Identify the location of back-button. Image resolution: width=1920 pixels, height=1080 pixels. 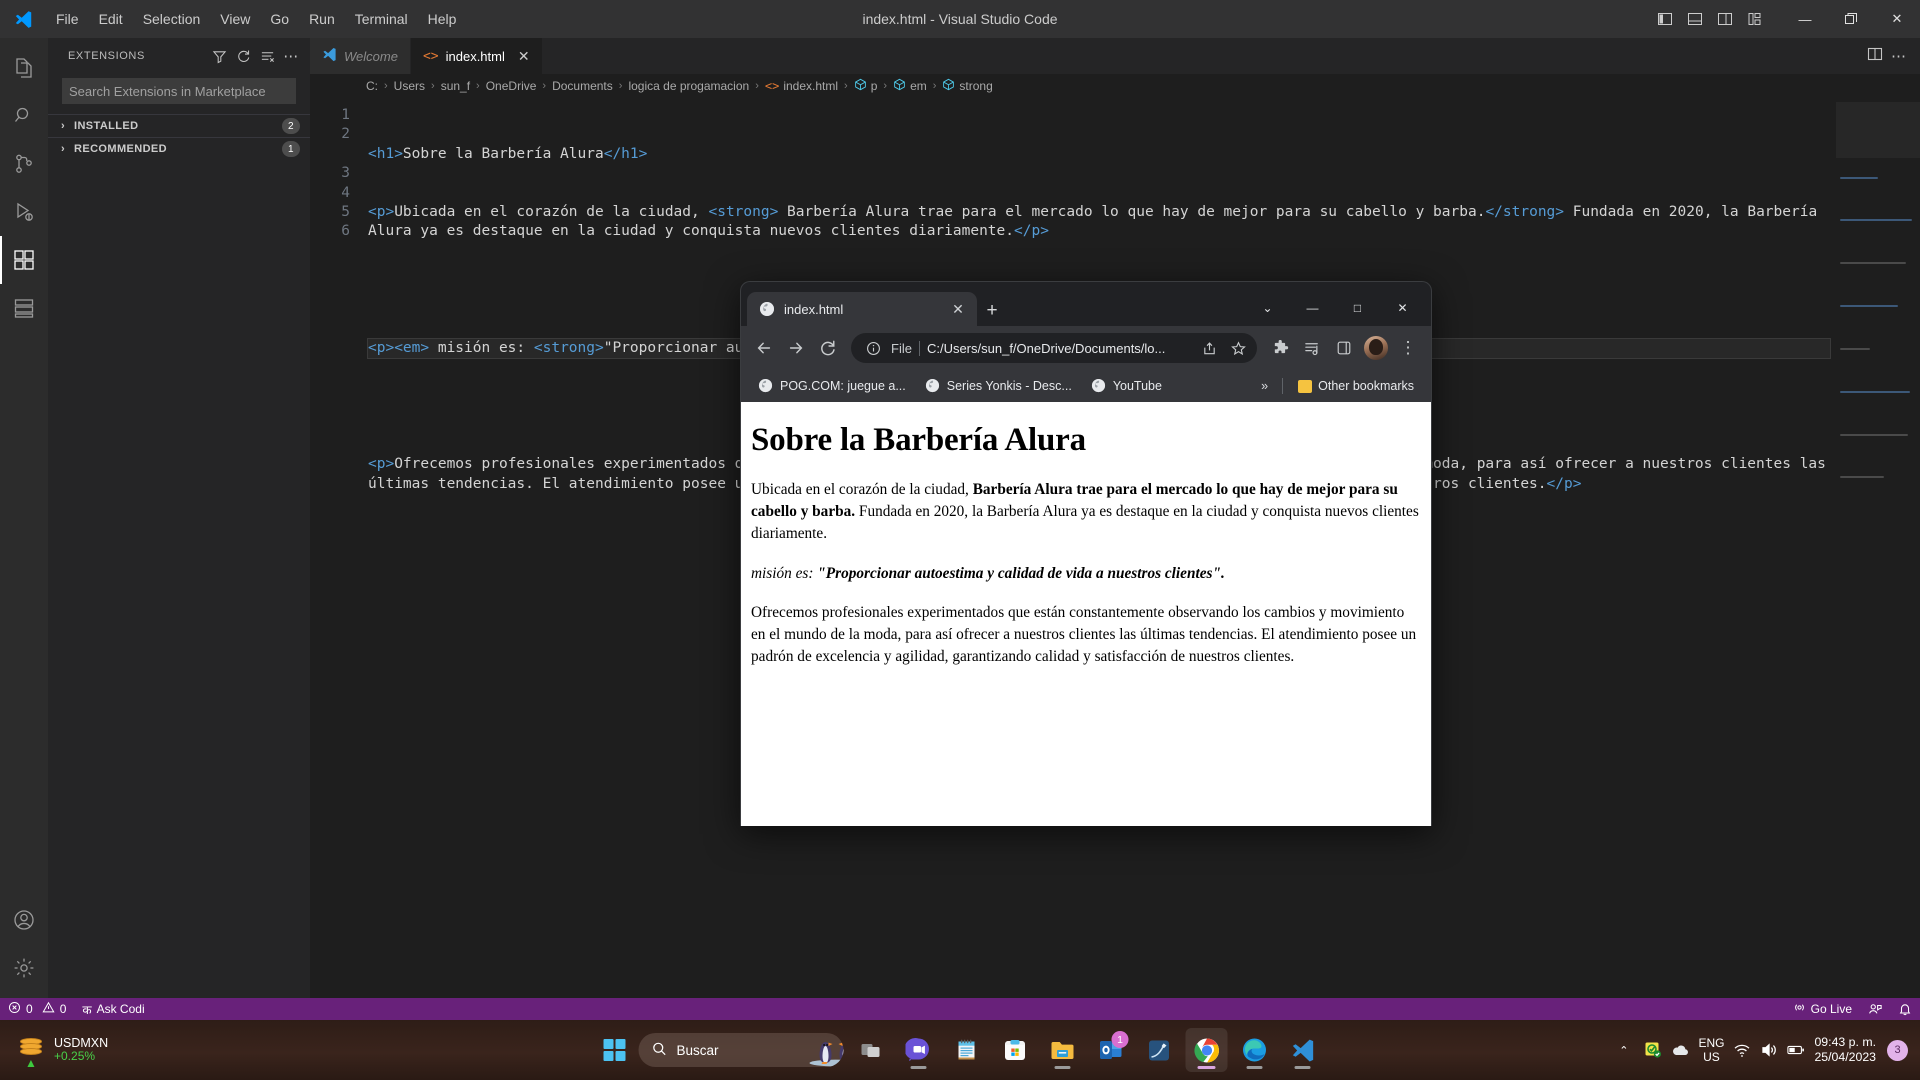
(764, 348).